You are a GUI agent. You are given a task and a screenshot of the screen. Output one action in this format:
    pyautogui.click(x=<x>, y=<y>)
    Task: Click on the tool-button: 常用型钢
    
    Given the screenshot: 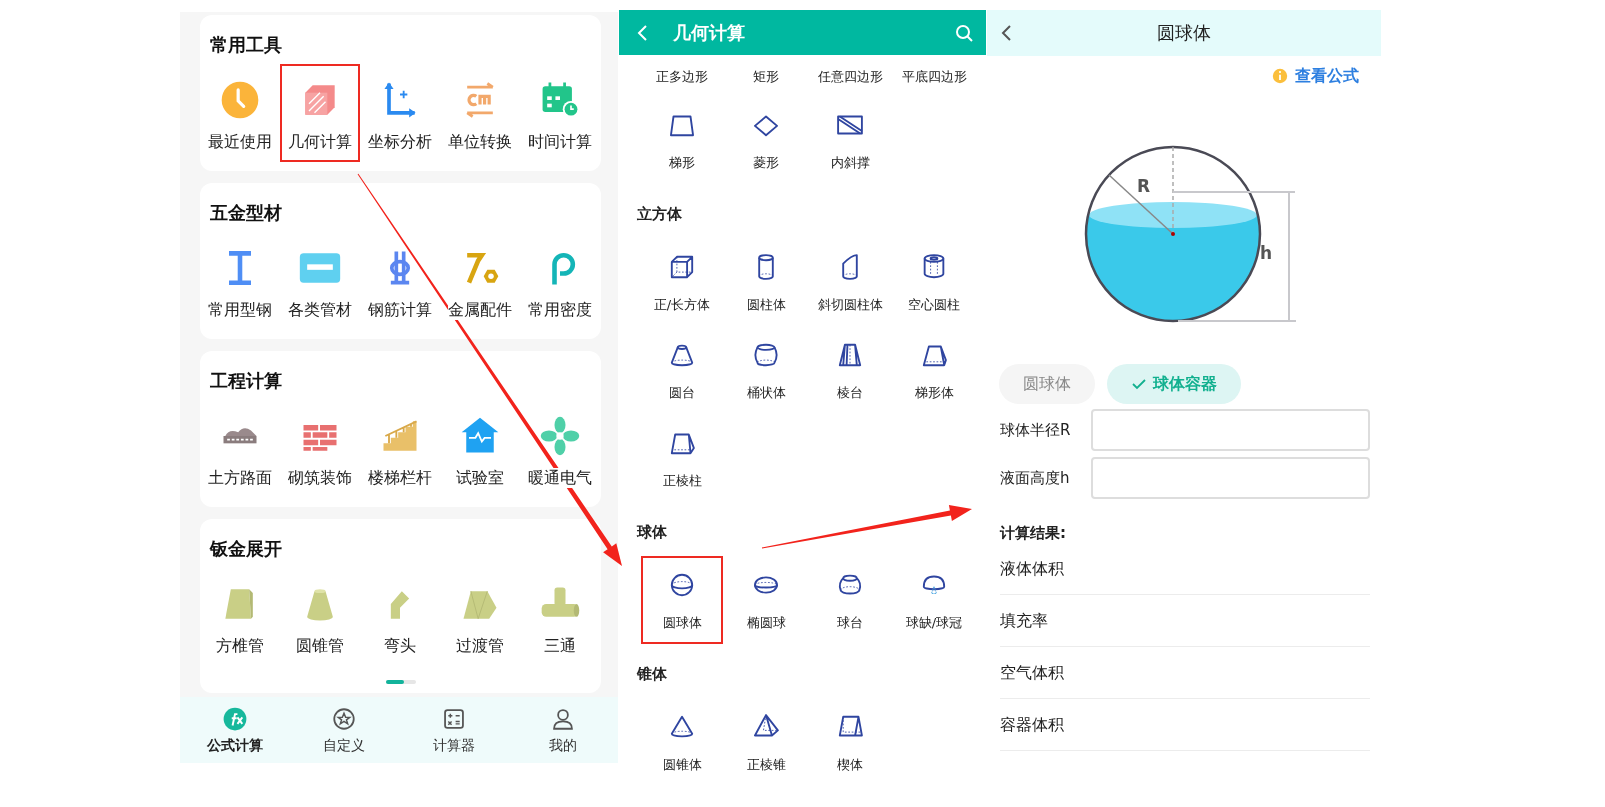 What is the action you would take?
    pyautogui.click(x=240, y=281)
    